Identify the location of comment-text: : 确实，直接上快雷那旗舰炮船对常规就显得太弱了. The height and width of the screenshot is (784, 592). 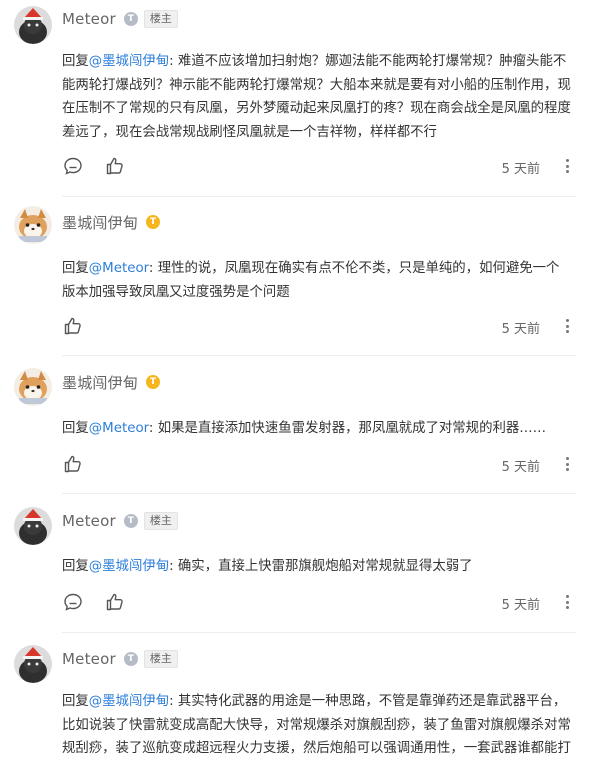
(321, 566).